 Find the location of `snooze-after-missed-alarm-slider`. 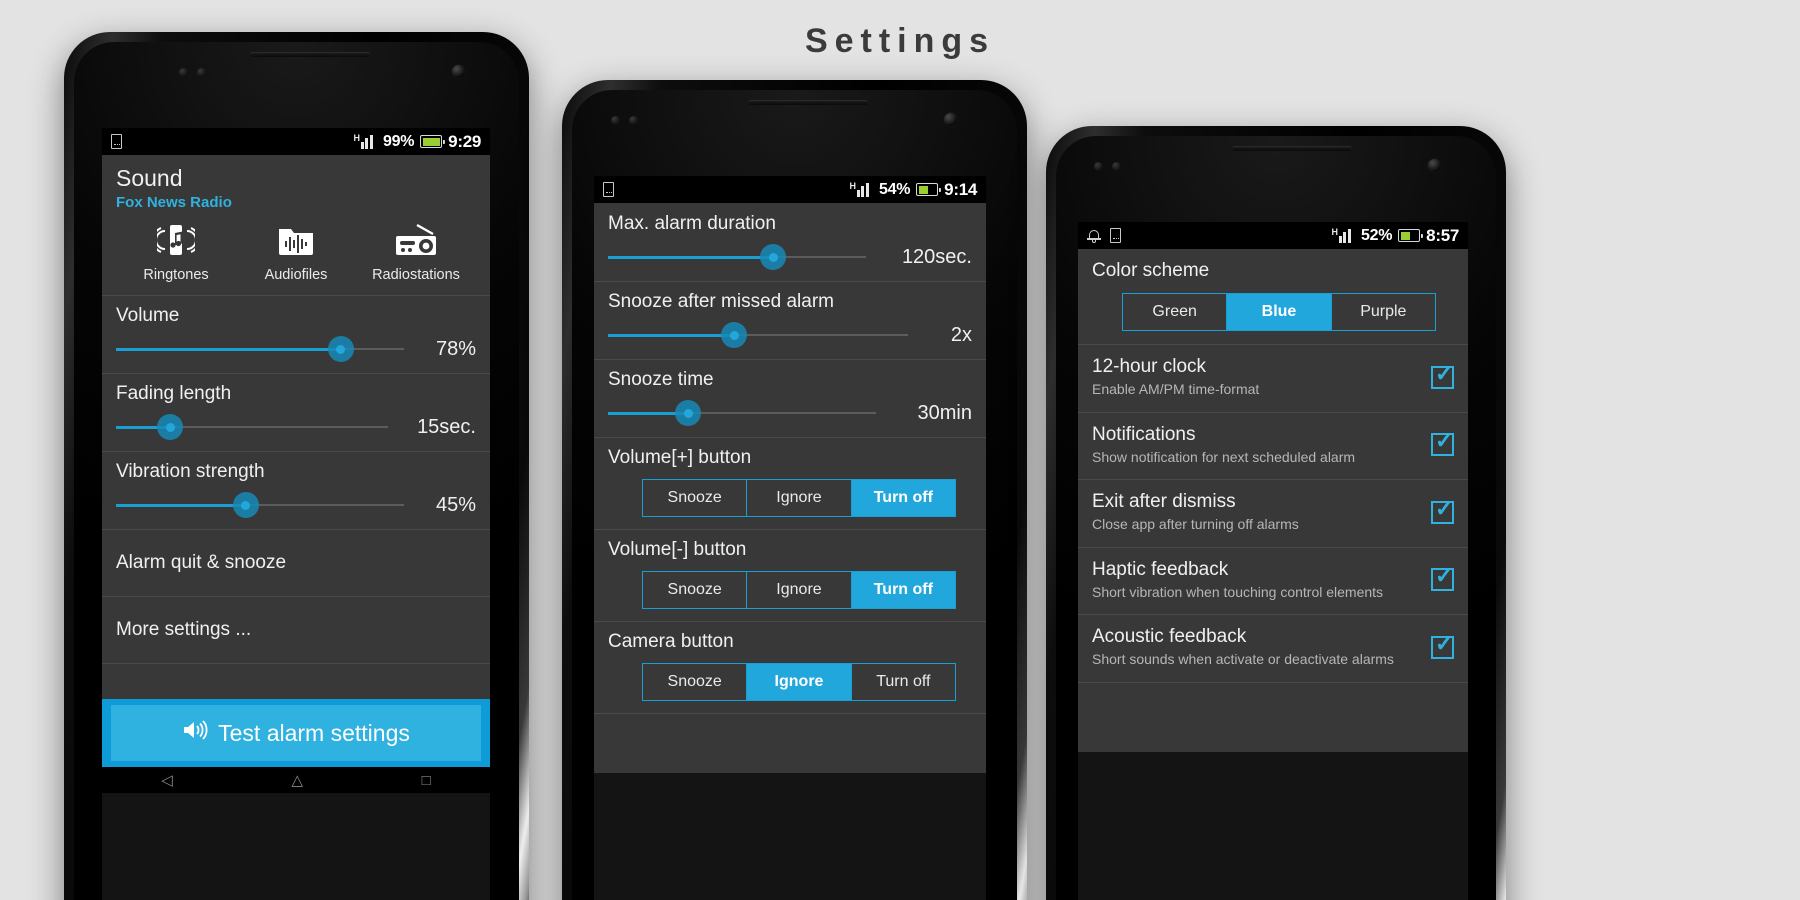

snooze-after-missed-alarm-slider is located at coordinates (758, 335).